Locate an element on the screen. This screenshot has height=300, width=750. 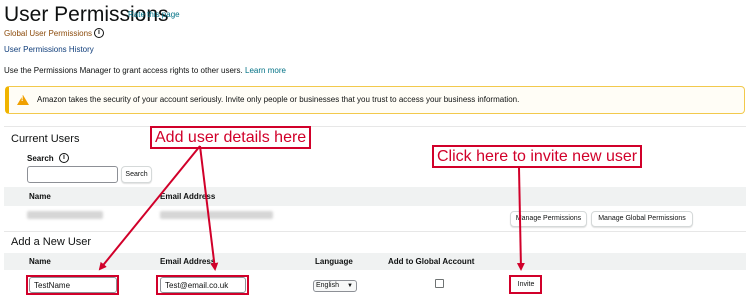
arrow-to-email-field is located at coordinates (209, 208).